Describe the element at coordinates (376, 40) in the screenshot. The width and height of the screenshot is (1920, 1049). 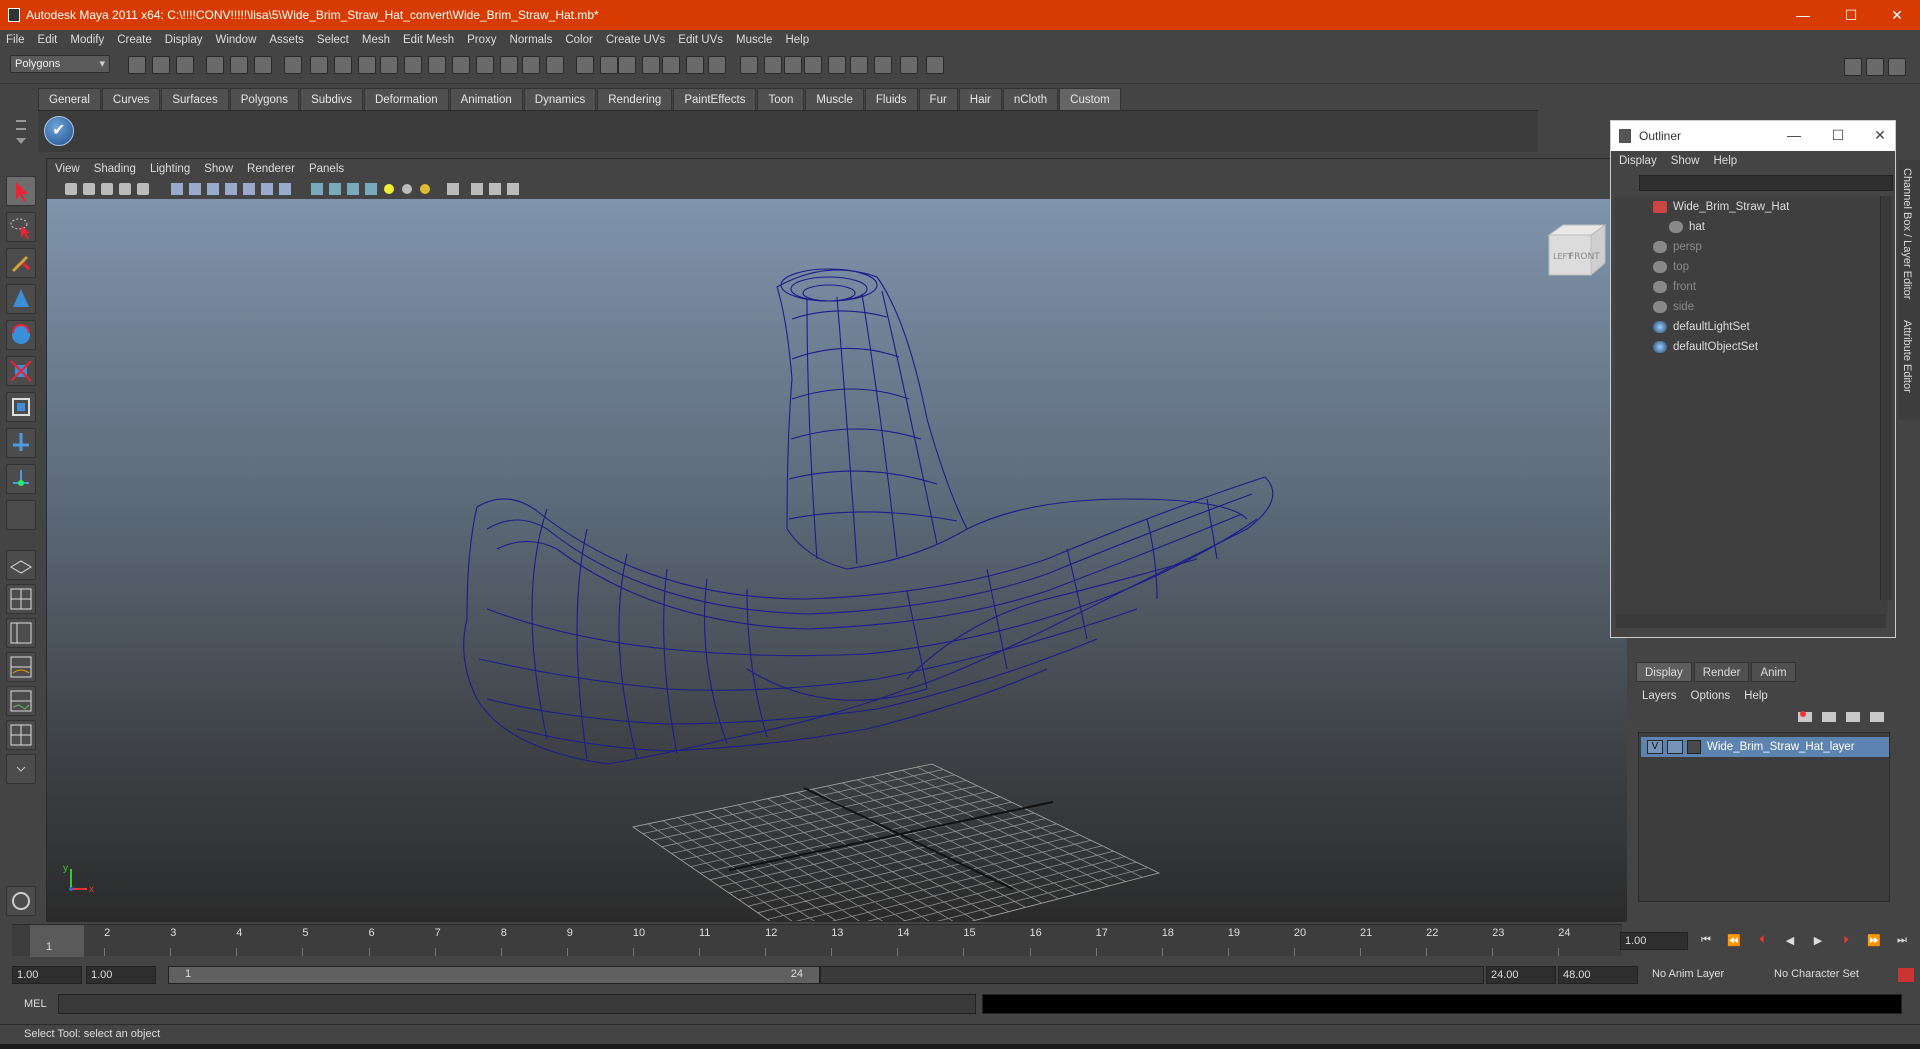
I see `menu-mesh: Mesh` at that location.